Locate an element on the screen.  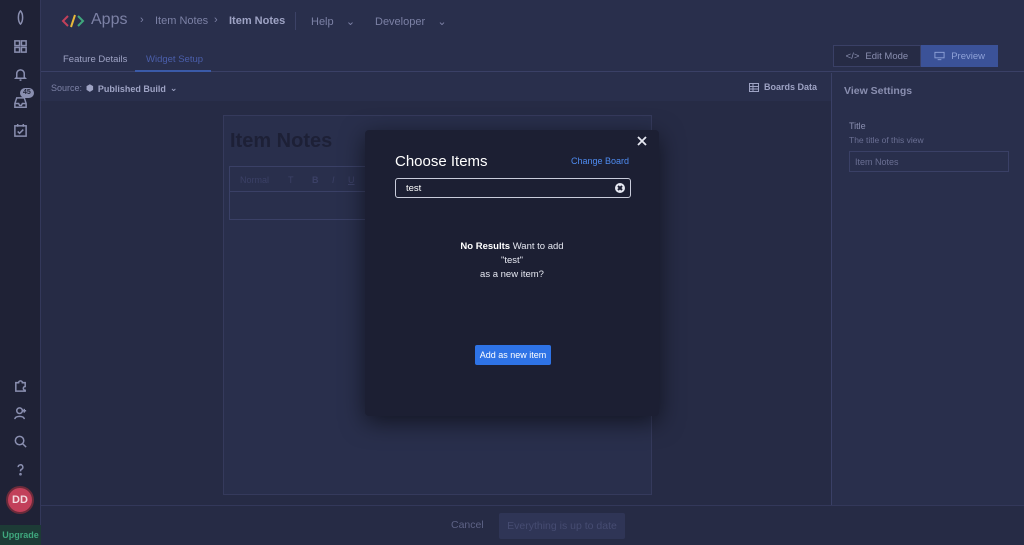
add-as-new-item-button: Add as new item is located at coordinates (513, 355).